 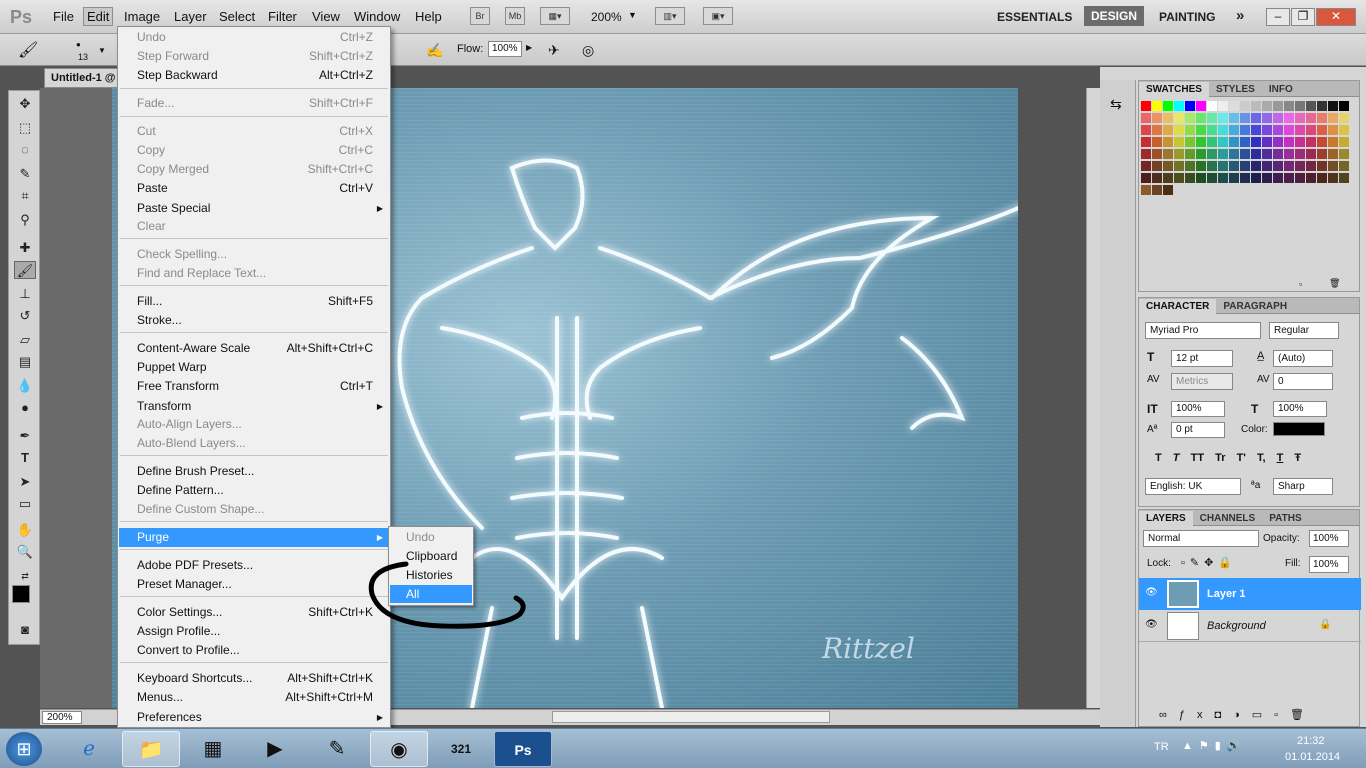 What do you see at coordinates (1202, 358) in the screenshot?
I see `font-size-input: 12 pt` at bounding box center [1202, 358].